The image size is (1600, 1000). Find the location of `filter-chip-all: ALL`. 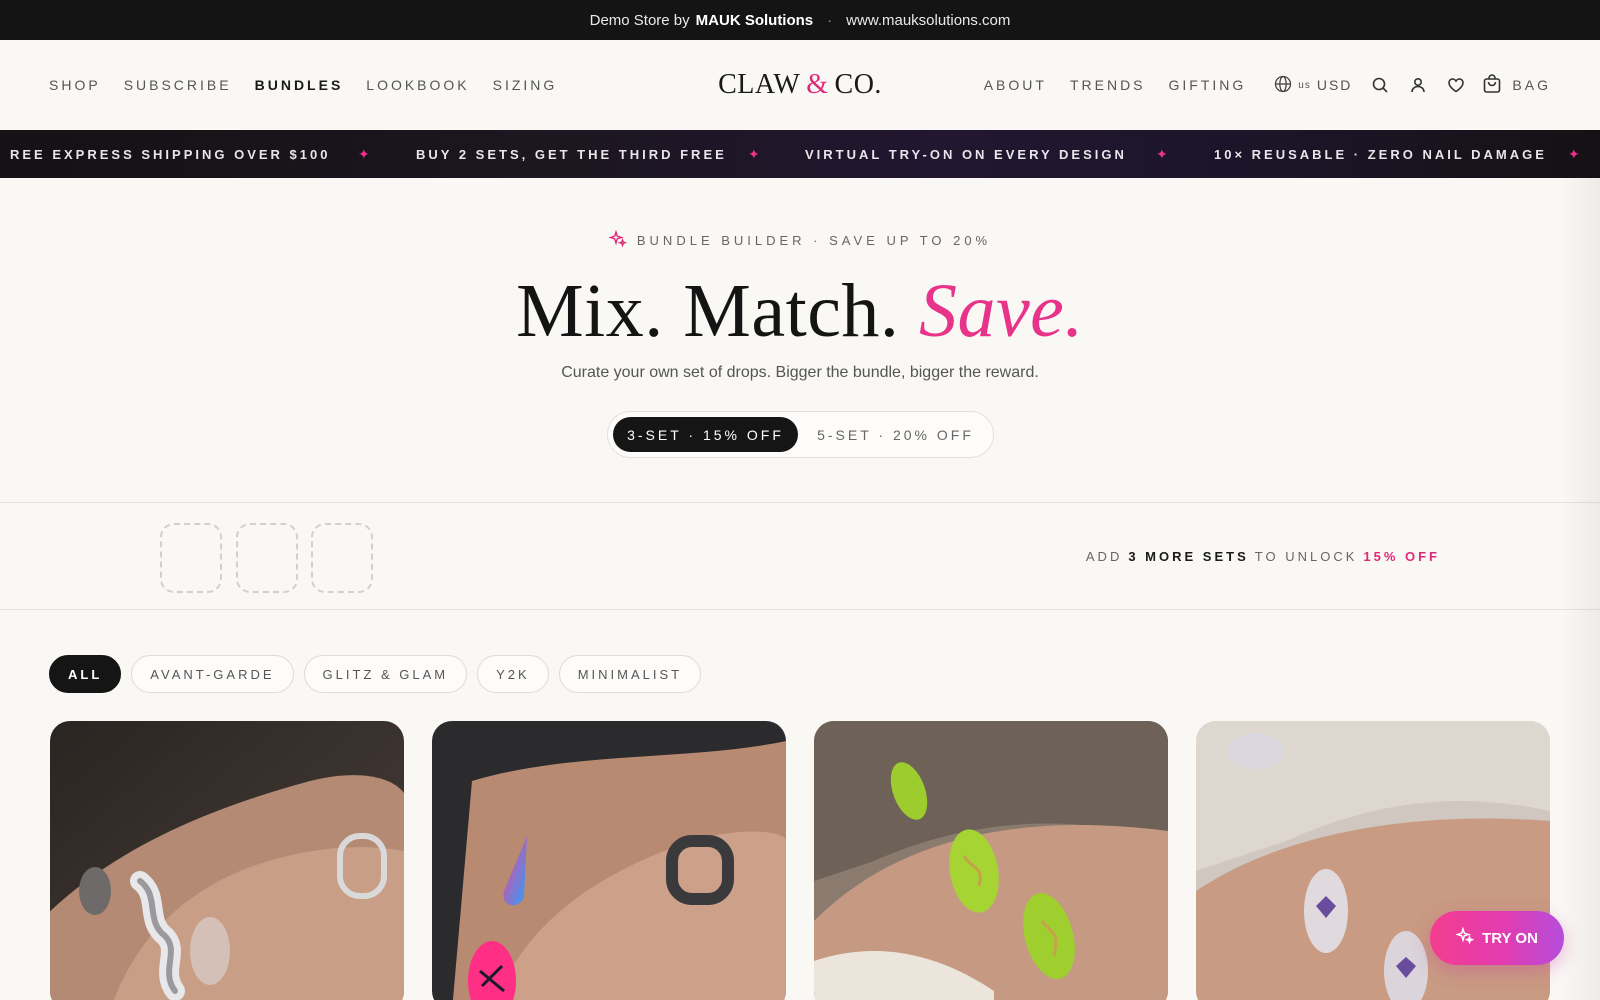

filter-chip-all: ALL is located at coordinates (85, 674).